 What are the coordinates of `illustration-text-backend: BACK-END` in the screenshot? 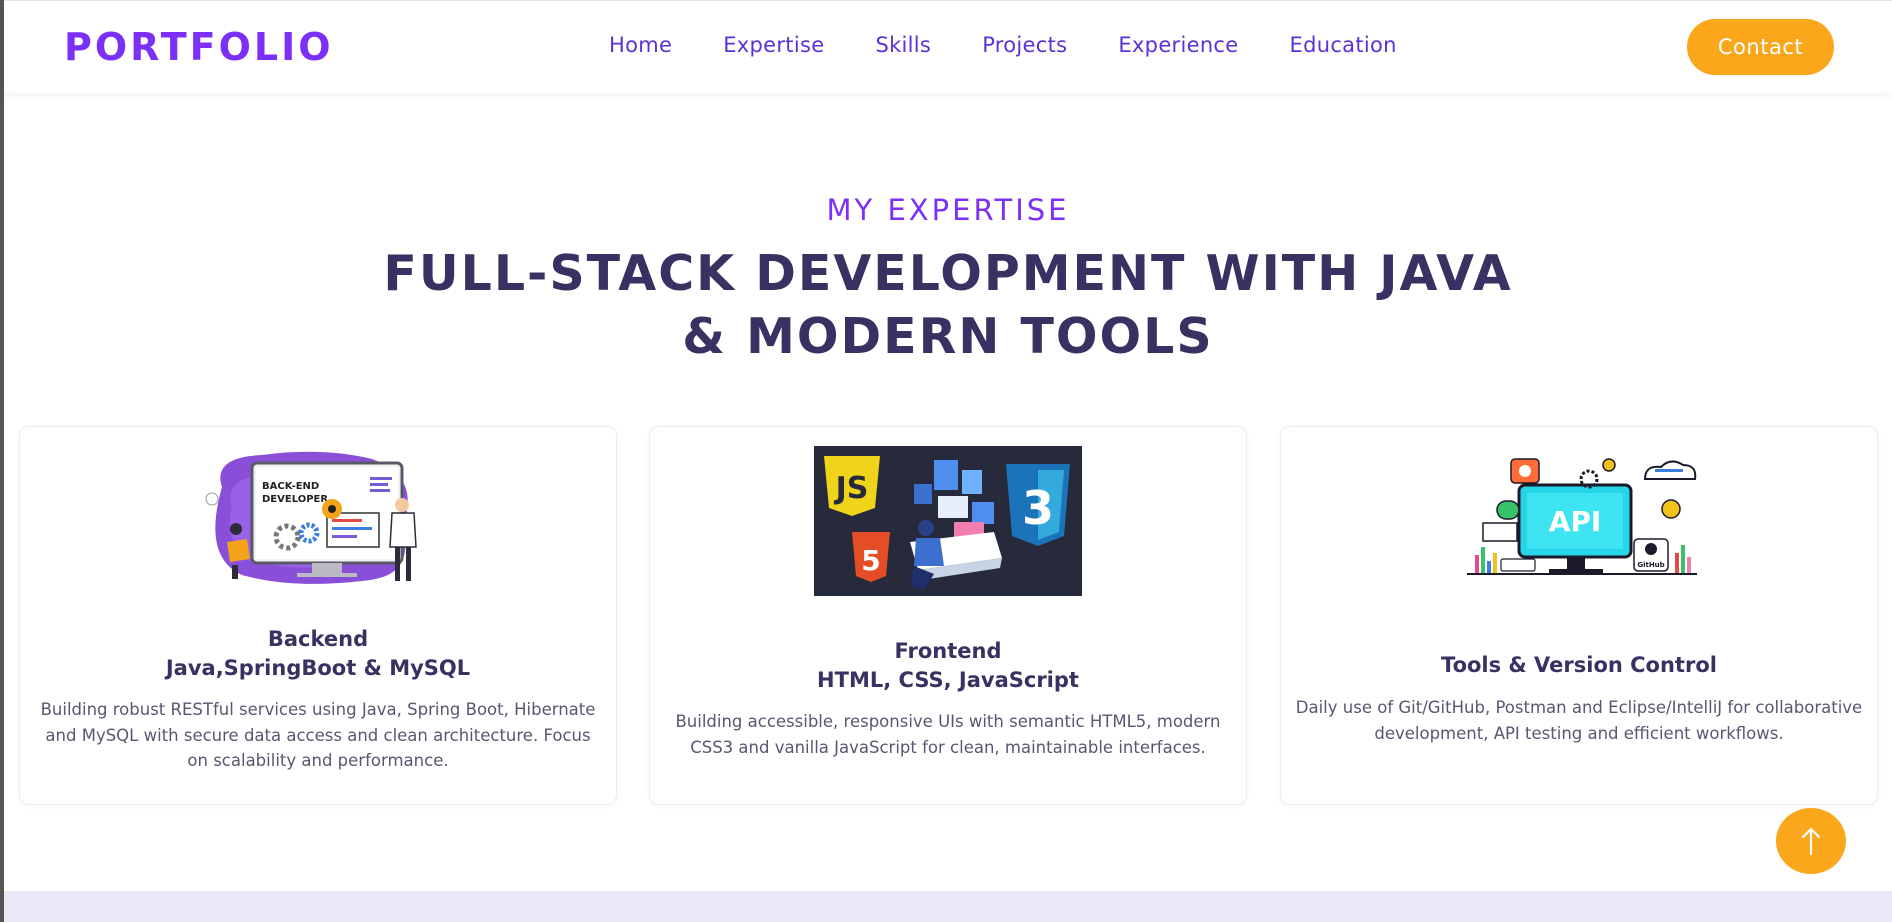 It's located at (290, 486).